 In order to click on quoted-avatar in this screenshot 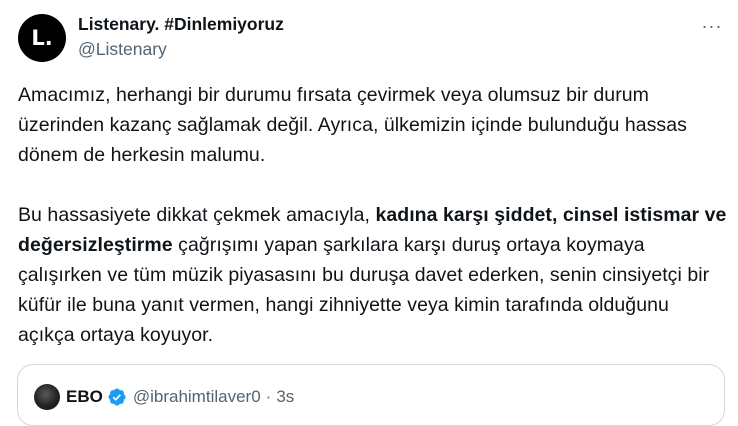, I will do `click(47, 397)`.